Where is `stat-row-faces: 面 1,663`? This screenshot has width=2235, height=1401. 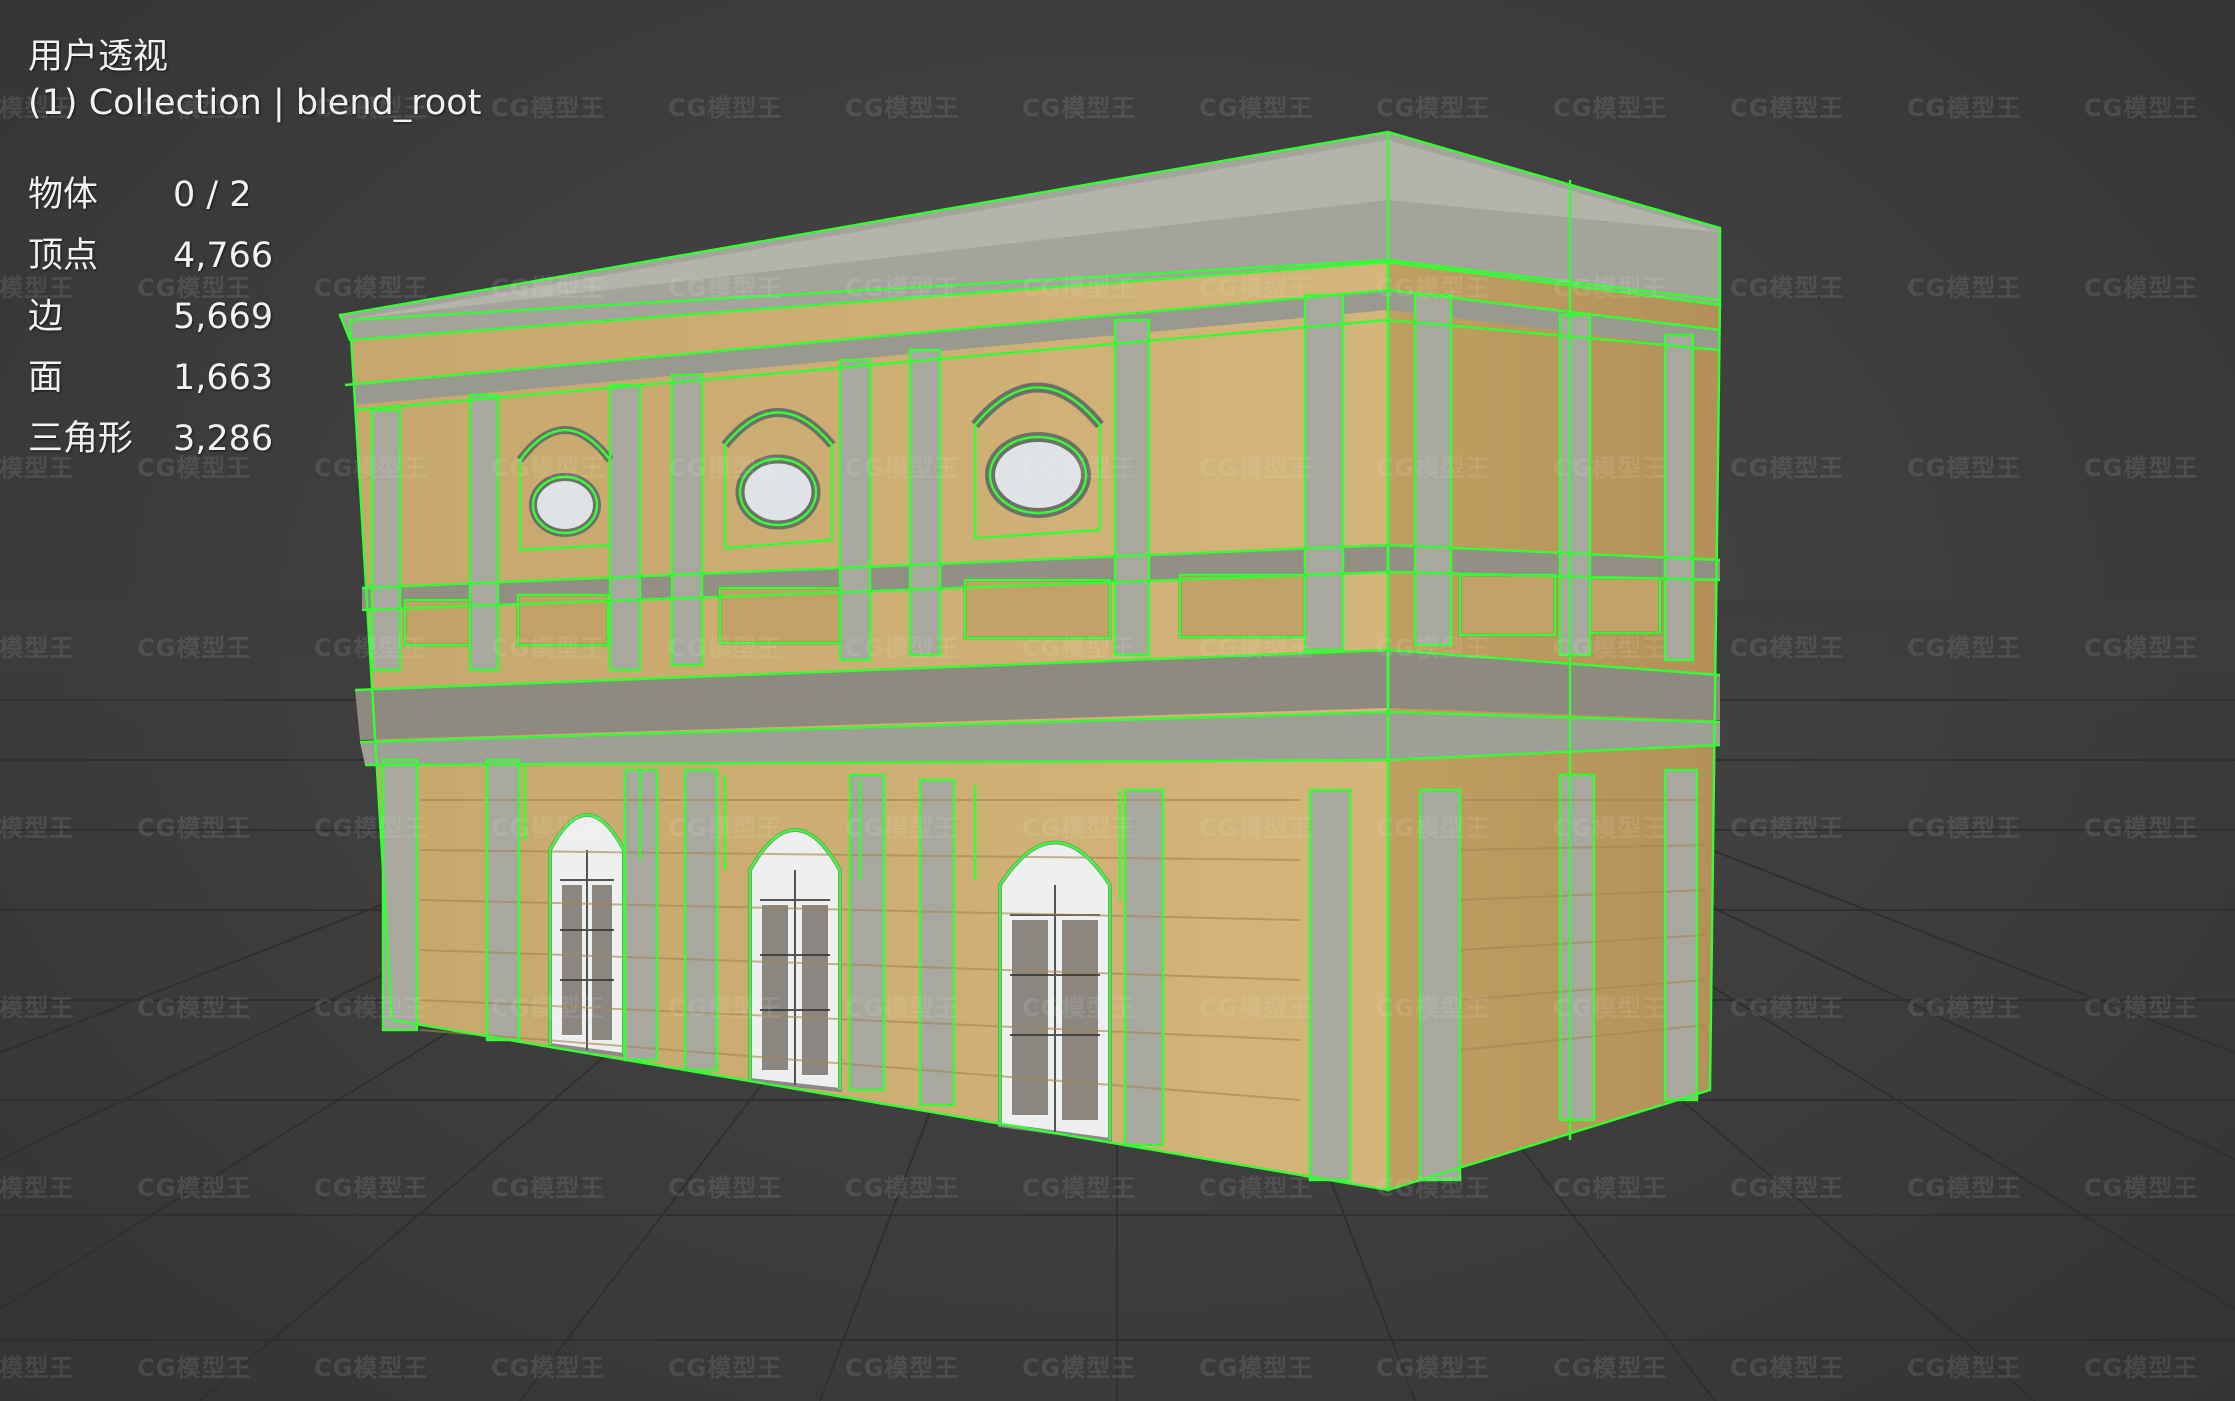 stat-row-faces: 面 1,663 is located at coordinates (254, 391).